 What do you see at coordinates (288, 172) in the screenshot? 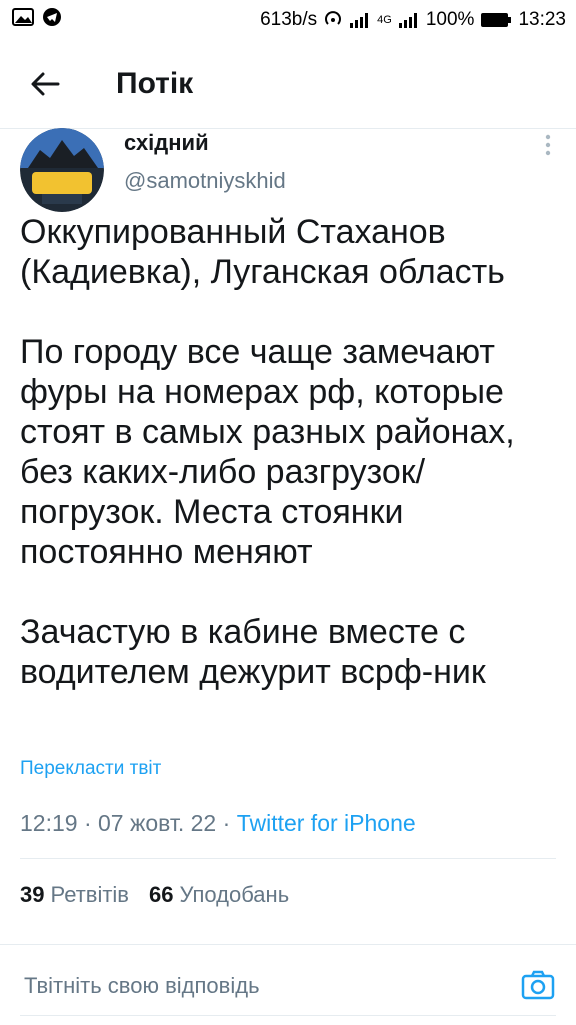
I see `tweet-author-row: східний @samotniyskhid` at bounding box center [288, 172].